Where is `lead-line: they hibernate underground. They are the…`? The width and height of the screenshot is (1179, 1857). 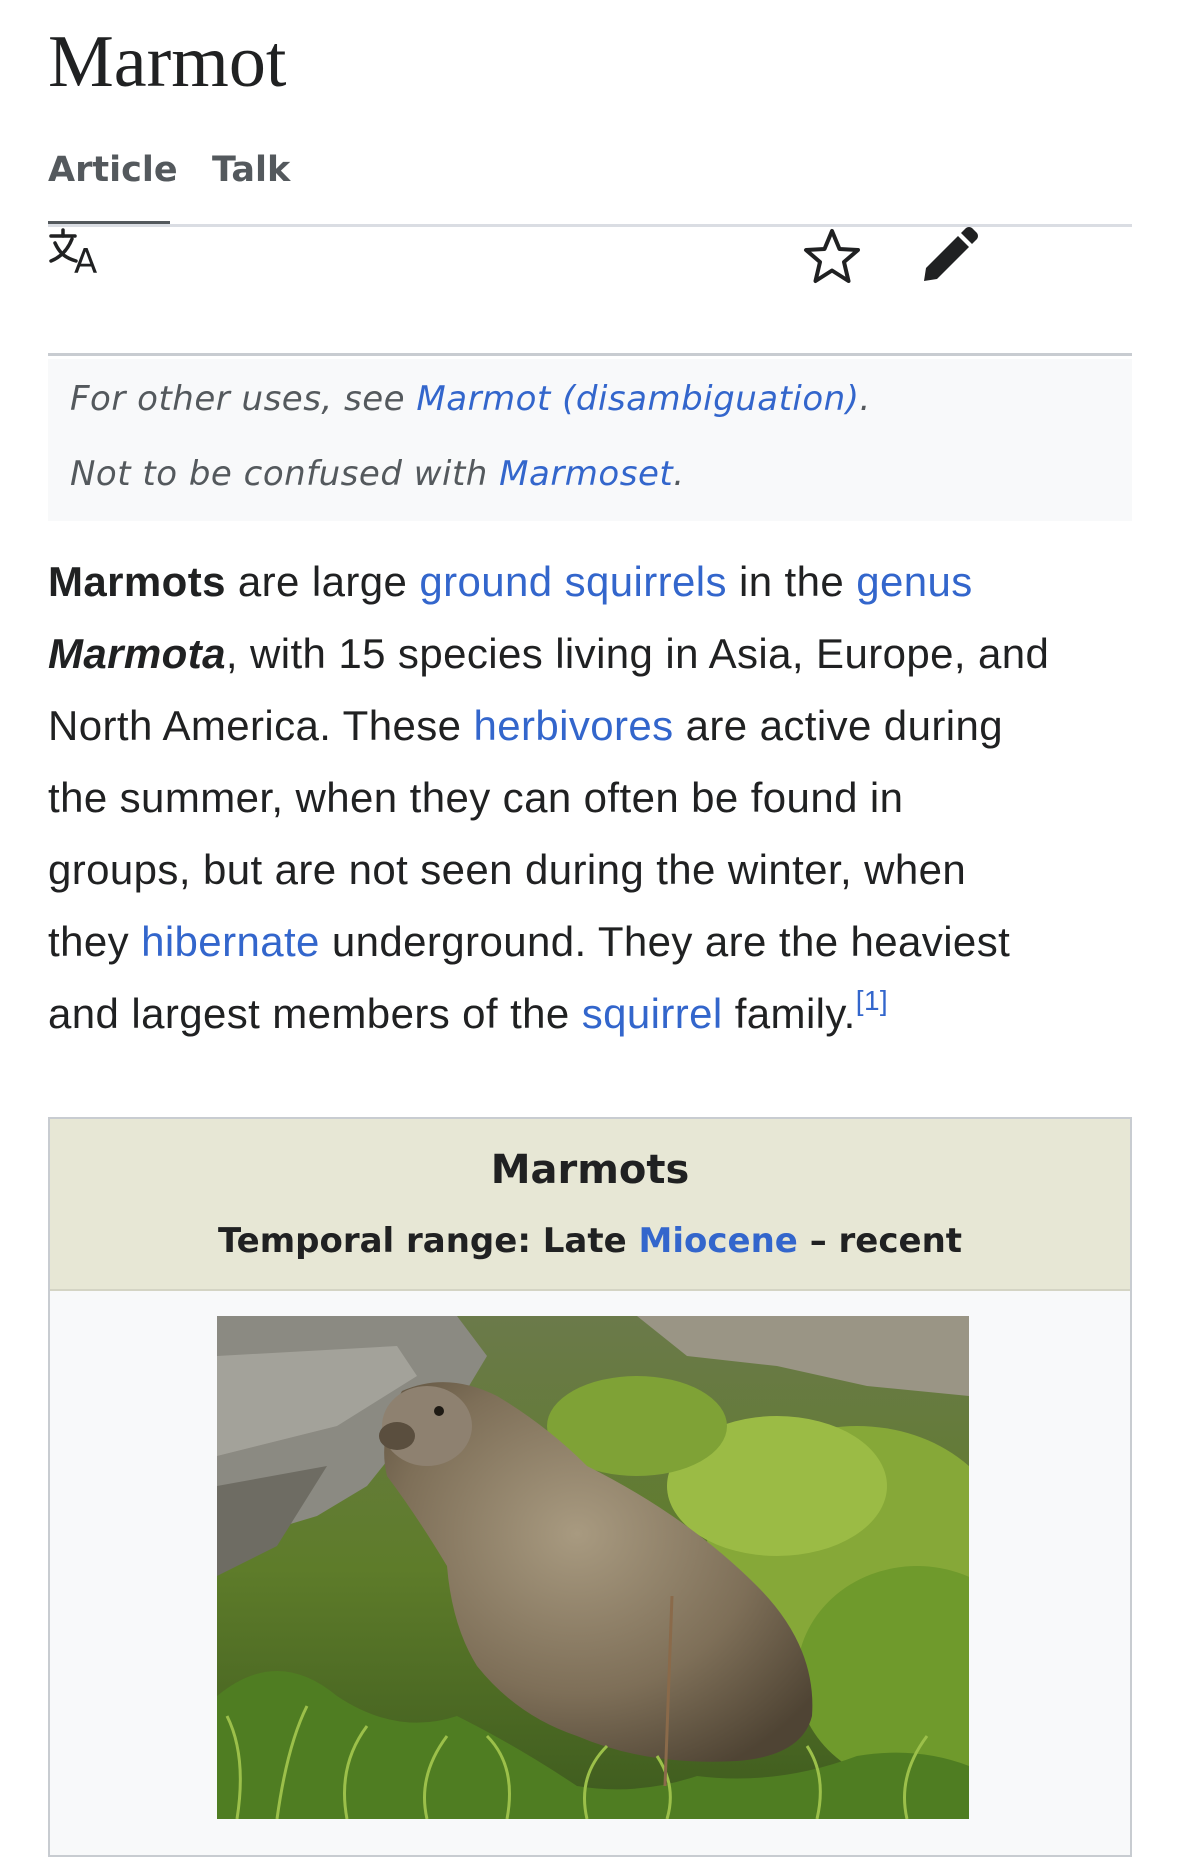 lead-line: they hibernate underground. They are the… is located at coordinates (598, 942).